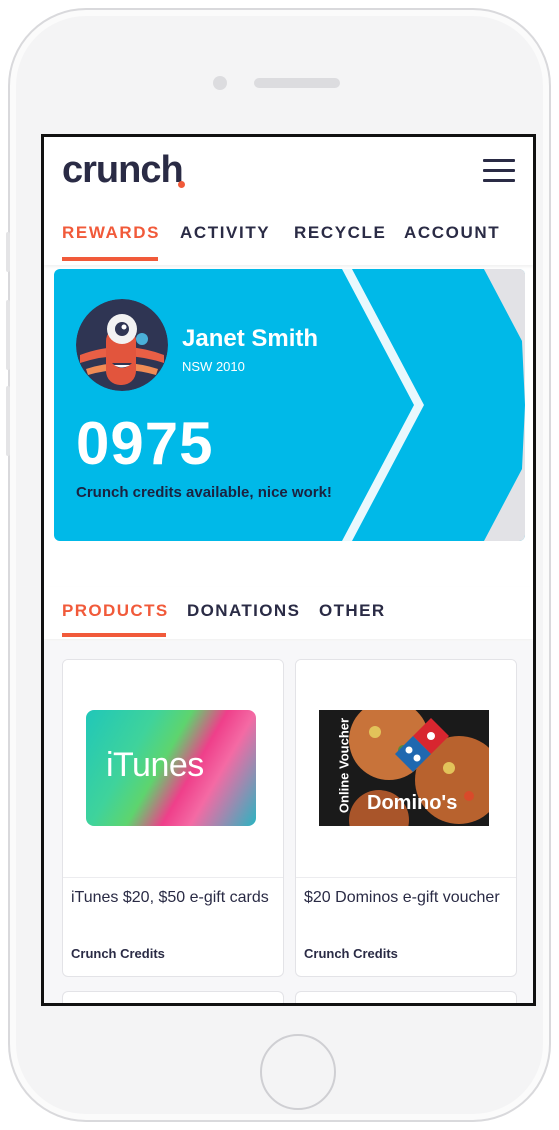 This screenshot has width=559, height=1130. What do you see at coordinates (8, 335) in the screenshot?
I see `volume-up-button` at bounding box center [8, 335].